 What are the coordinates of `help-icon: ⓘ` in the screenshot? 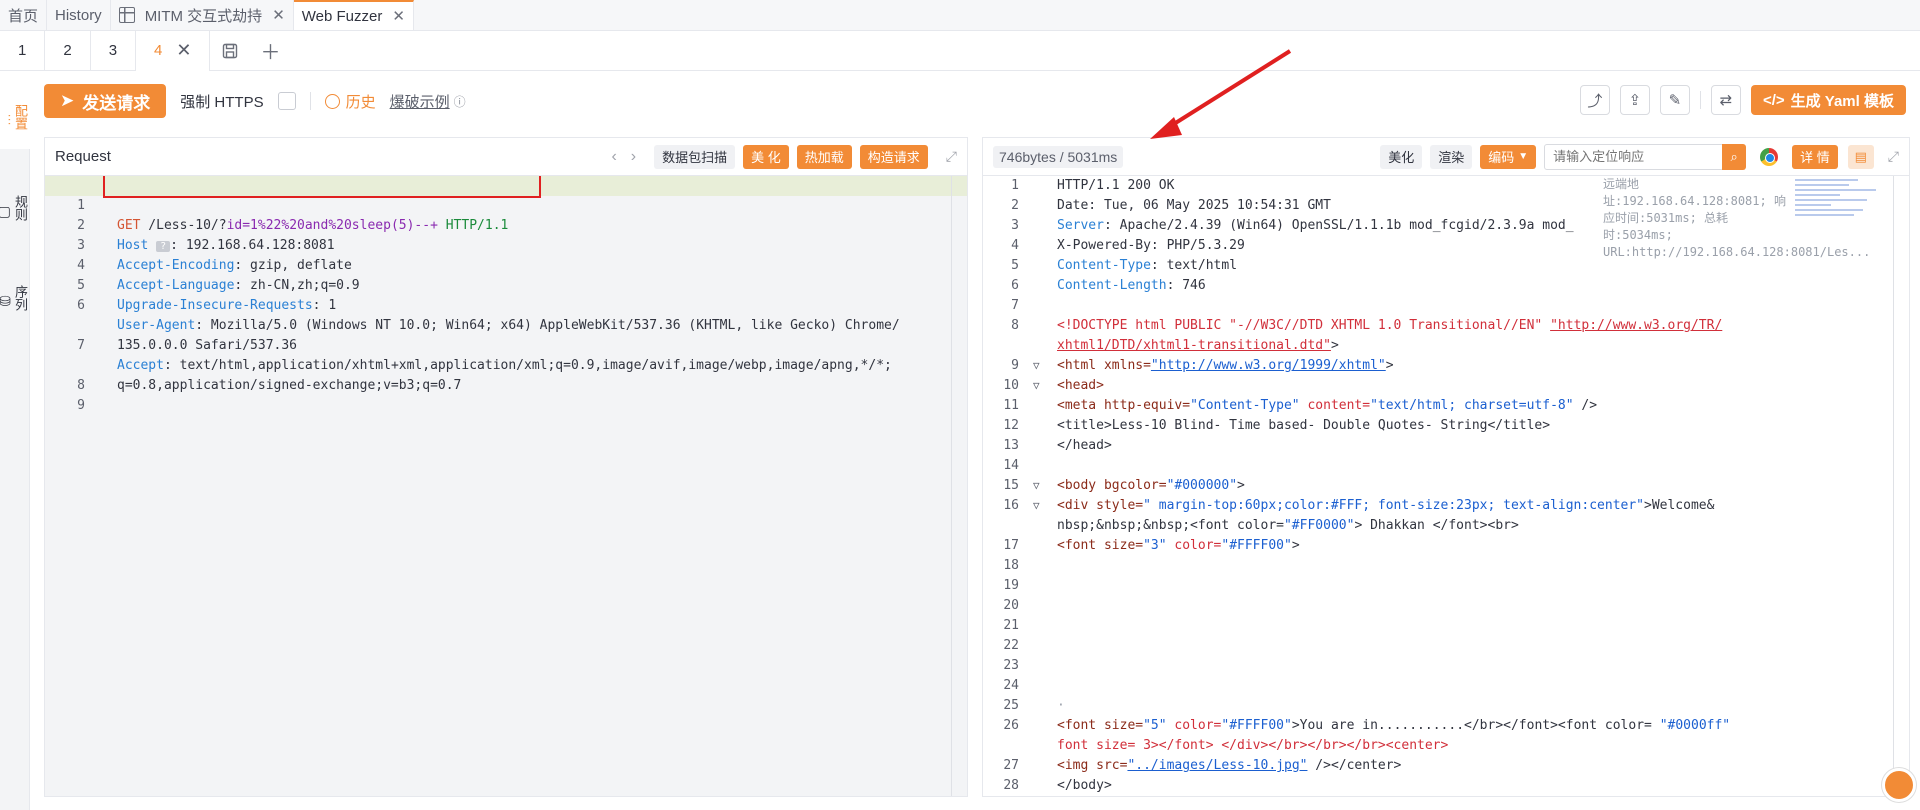 It's located at (460, 101).